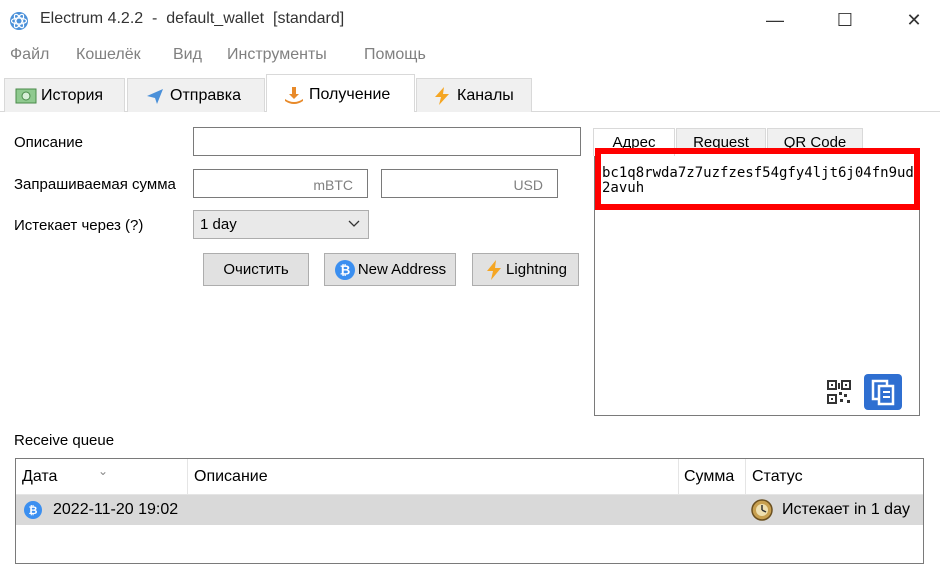  I want to click on clear-button: Очистить, so click(256, 269).